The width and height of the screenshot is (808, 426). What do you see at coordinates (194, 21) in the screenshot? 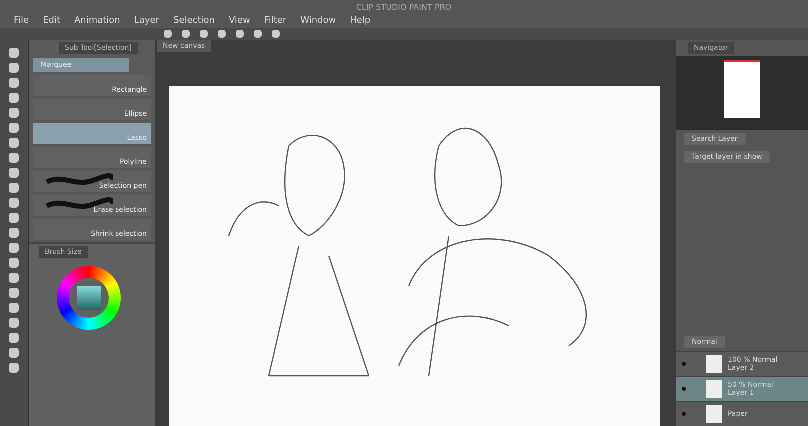
I see `menu-item: Selection` at bounding box center [194, 21].